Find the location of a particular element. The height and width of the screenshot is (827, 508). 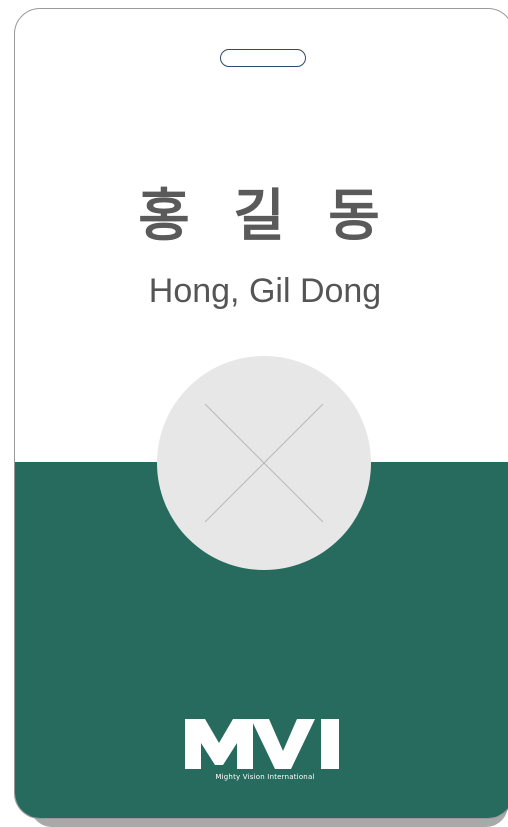

x-placeholder-icon is located at coordinates (264, 463).